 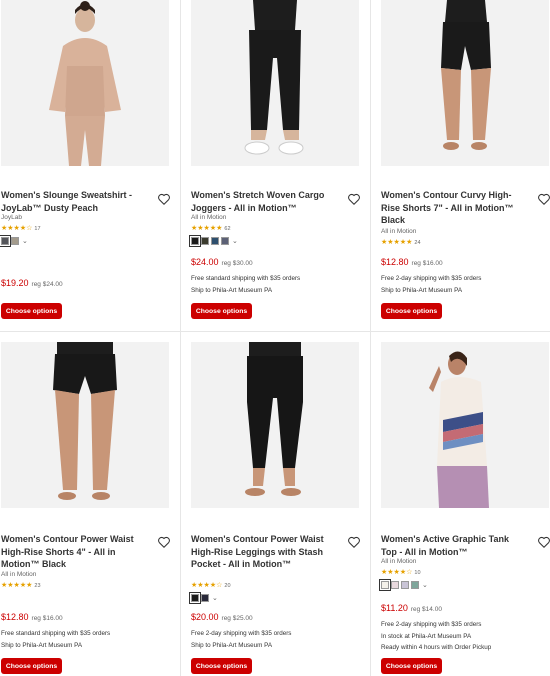 I want to click on rating-stars: ★★★★☆ 10, so click(x=401, y=573).